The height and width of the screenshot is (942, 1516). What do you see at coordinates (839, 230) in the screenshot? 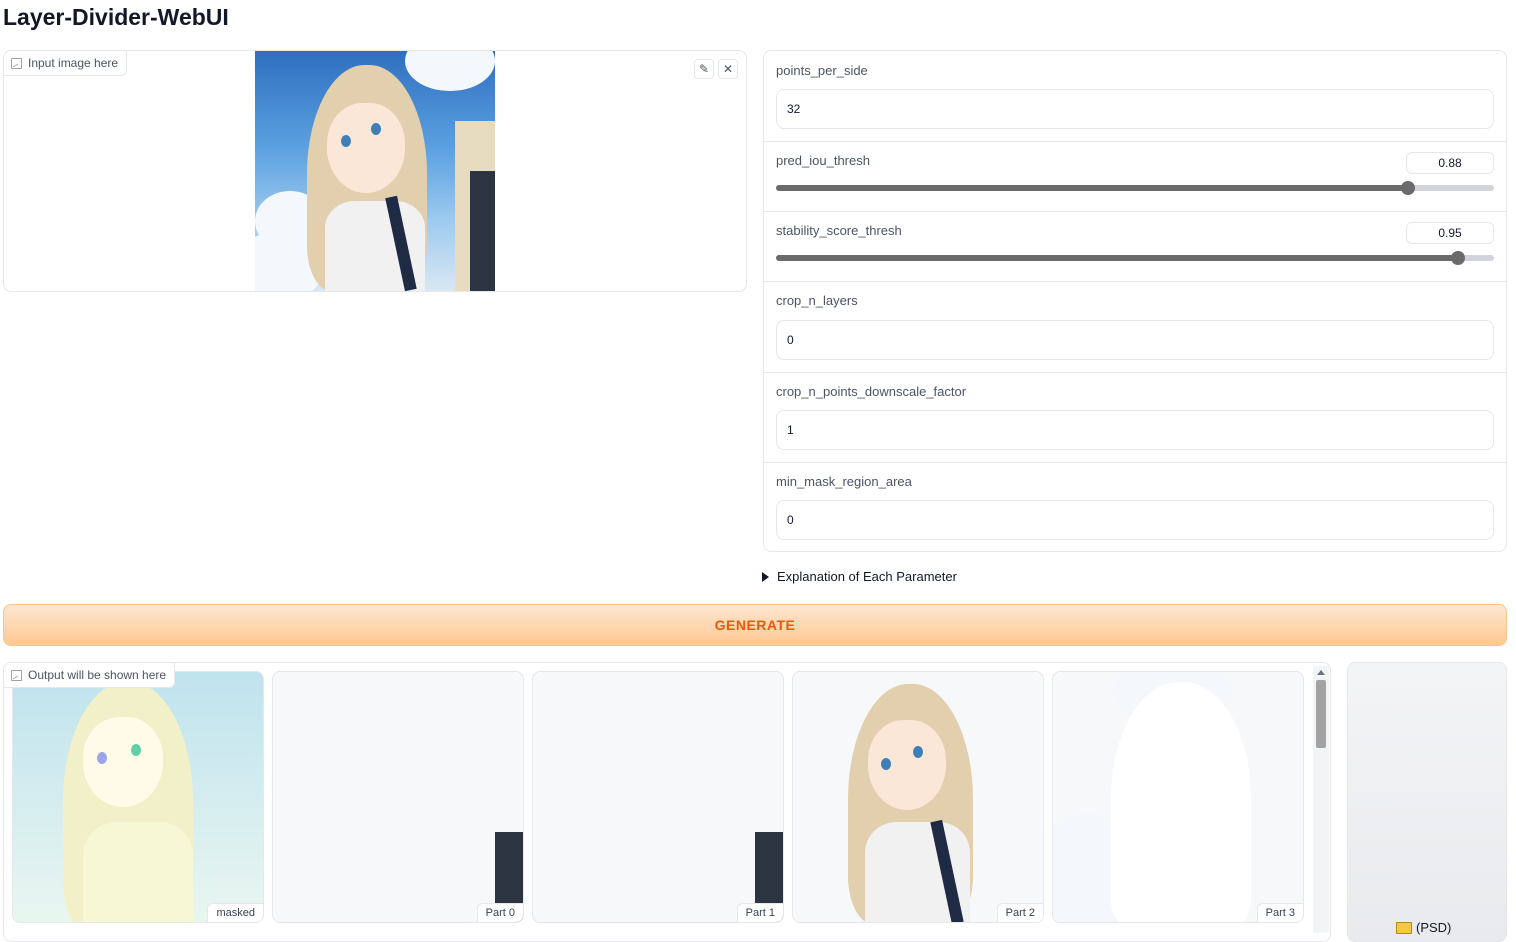
I see `stability-score-thresh-label: stability_score_thresh` at bounding box center [839, 230].